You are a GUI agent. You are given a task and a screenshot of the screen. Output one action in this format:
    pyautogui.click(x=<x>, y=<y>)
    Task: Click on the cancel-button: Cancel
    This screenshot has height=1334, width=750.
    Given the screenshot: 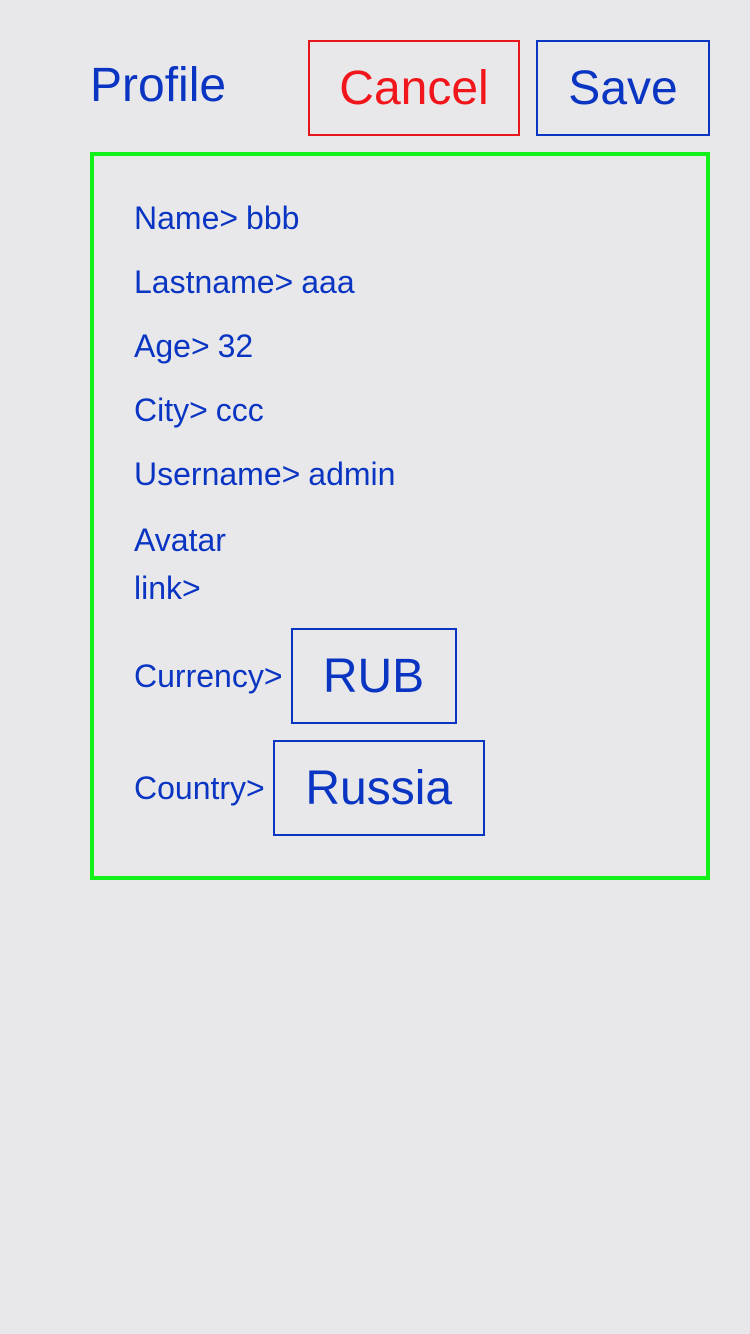 What is the action you would take?
    pyautogui.click(x=414, y=88)
    